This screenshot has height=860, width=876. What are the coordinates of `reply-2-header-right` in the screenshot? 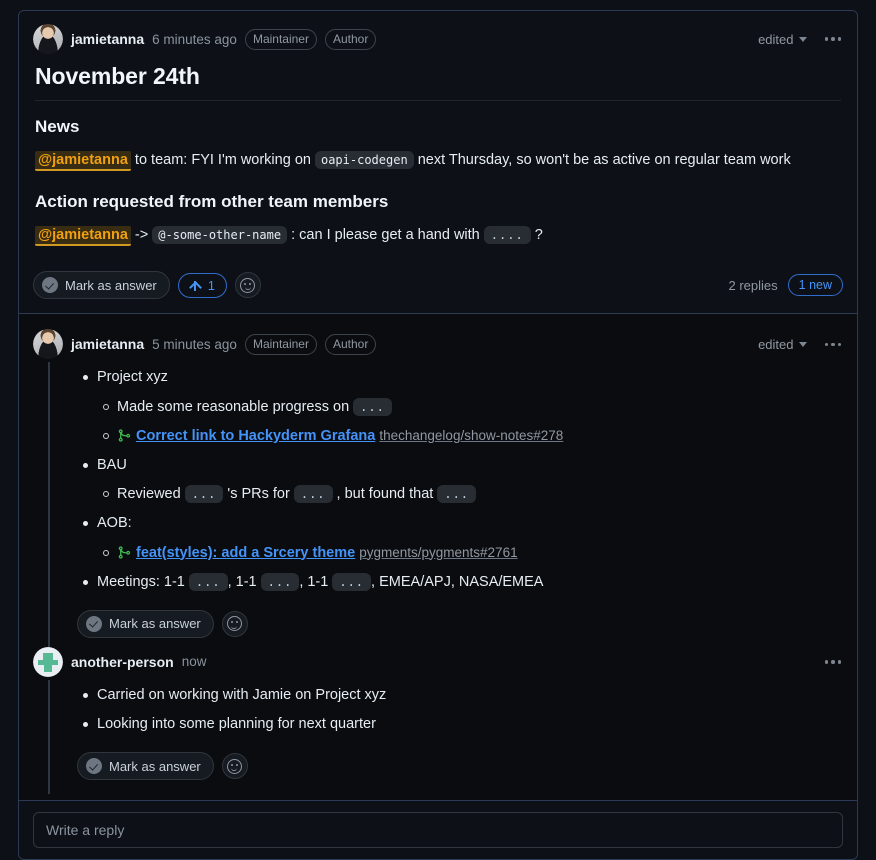 It's located at (833, 662).